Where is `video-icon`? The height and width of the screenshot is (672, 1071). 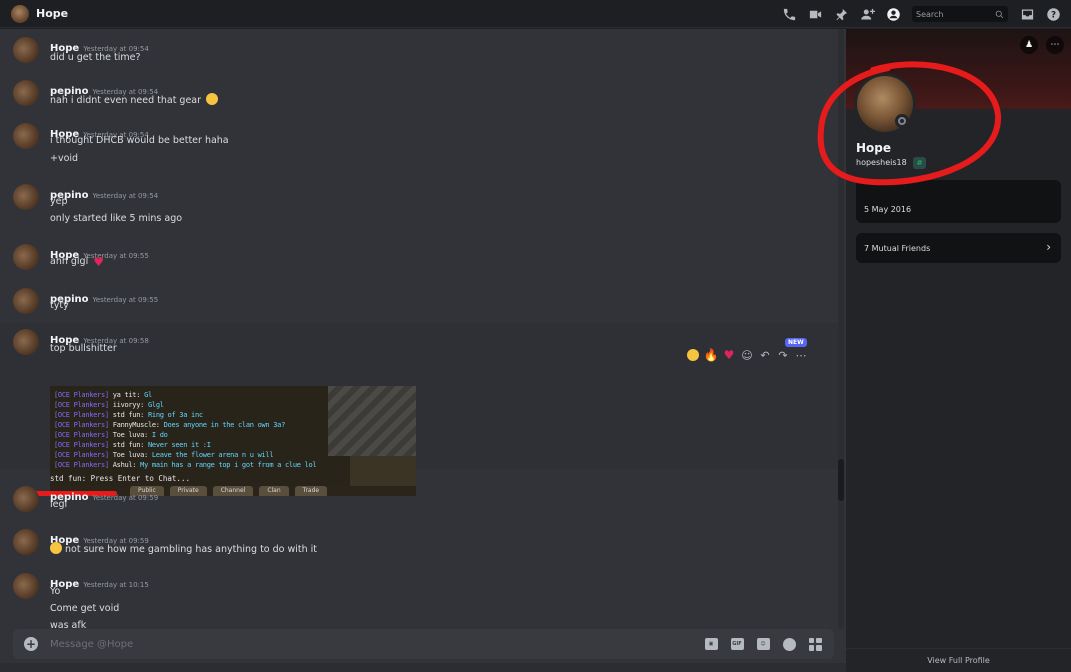
video-icon is located at coordinates (815, 14).